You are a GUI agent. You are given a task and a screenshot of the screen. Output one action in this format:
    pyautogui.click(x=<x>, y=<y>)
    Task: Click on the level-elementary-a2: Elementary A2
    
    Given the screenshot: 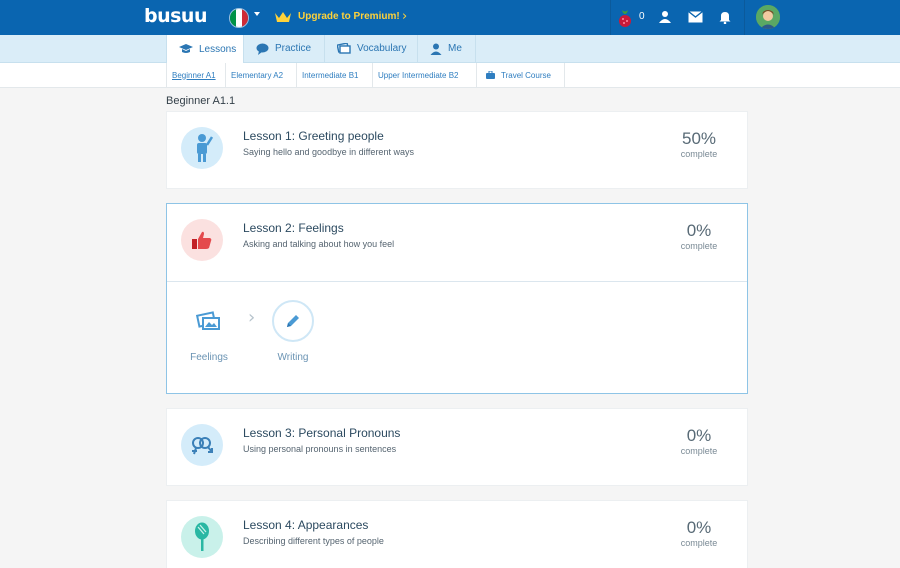 What is the action you would take?
    pyautogui.click(x=261, y=75)
    